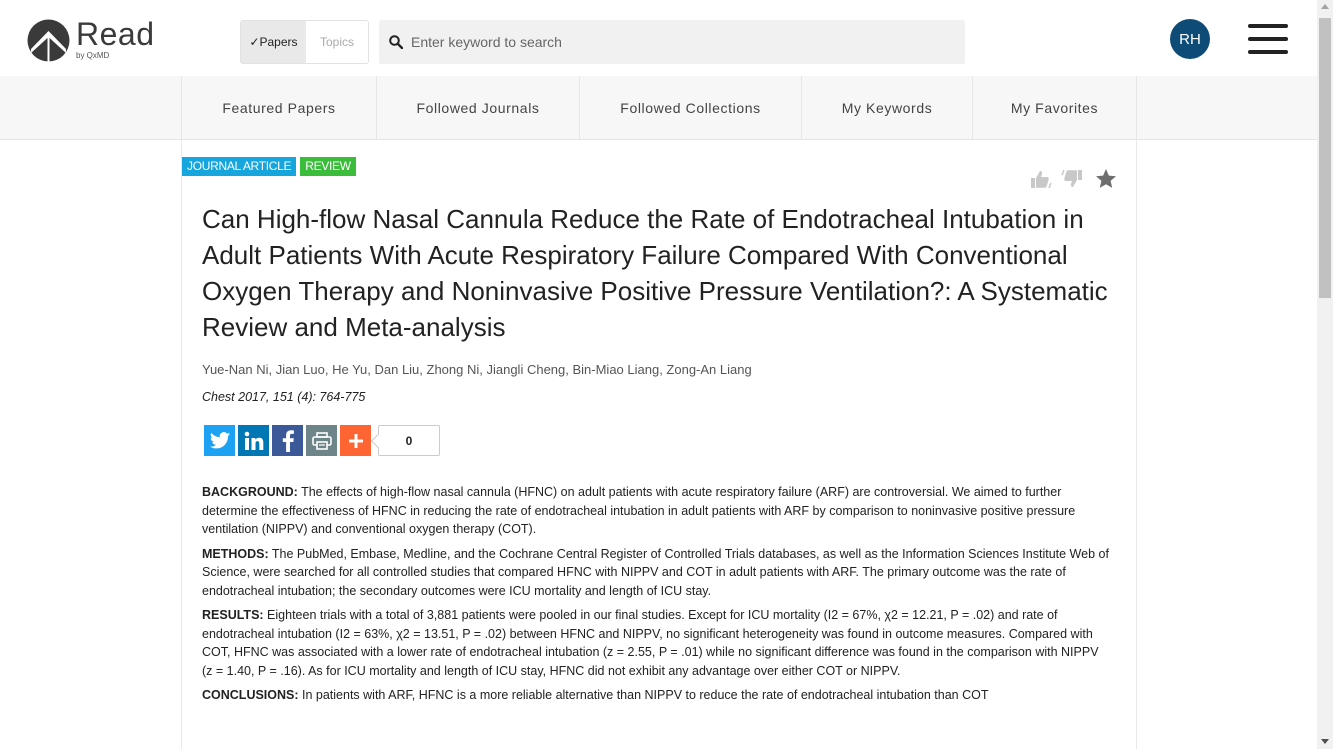 Image resolution: width=1333 pixels, height=749 pixels. I want to click on scroll-down-arrow-icon, so click(1325, 741).